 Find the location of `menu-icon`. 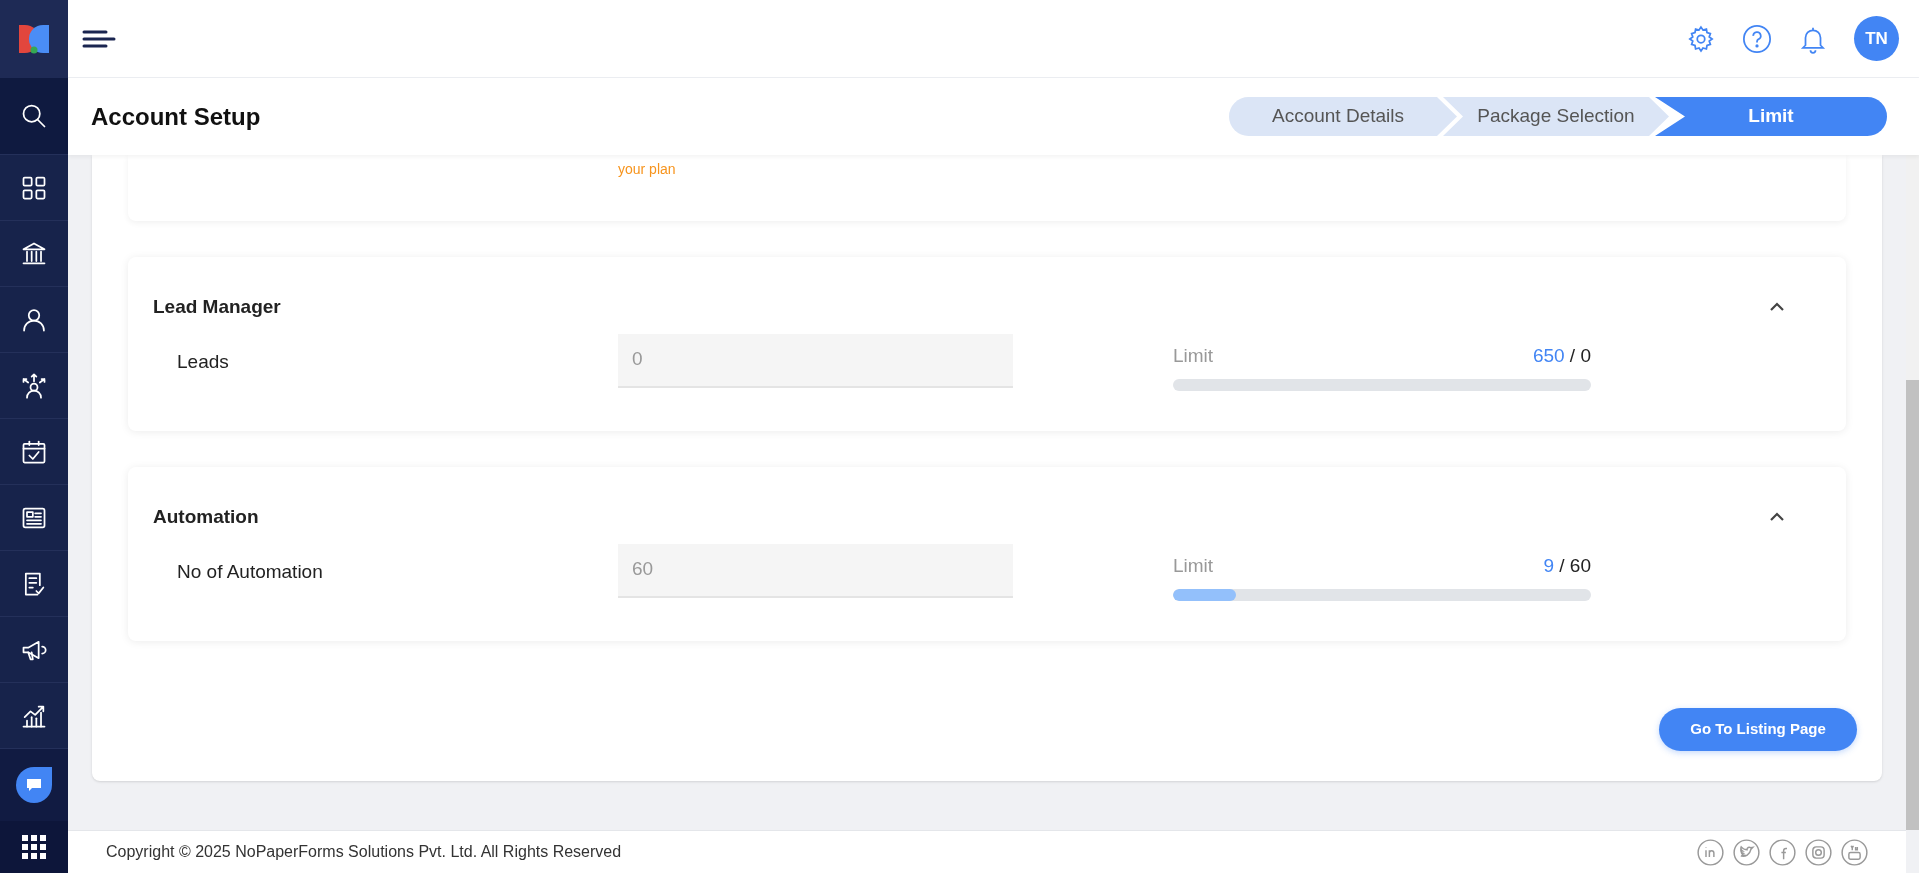

menu-icon is located at coordinates (99, 38).